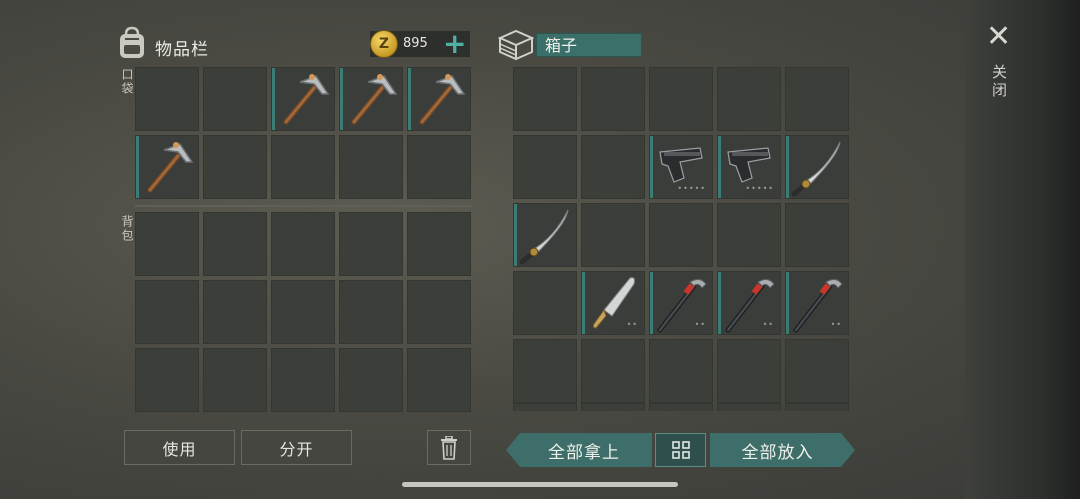  What do you see at coordinates (182, 50) in the screenshot?
I see `inventory-title: 物品栏` at bounding box center [182, 50].